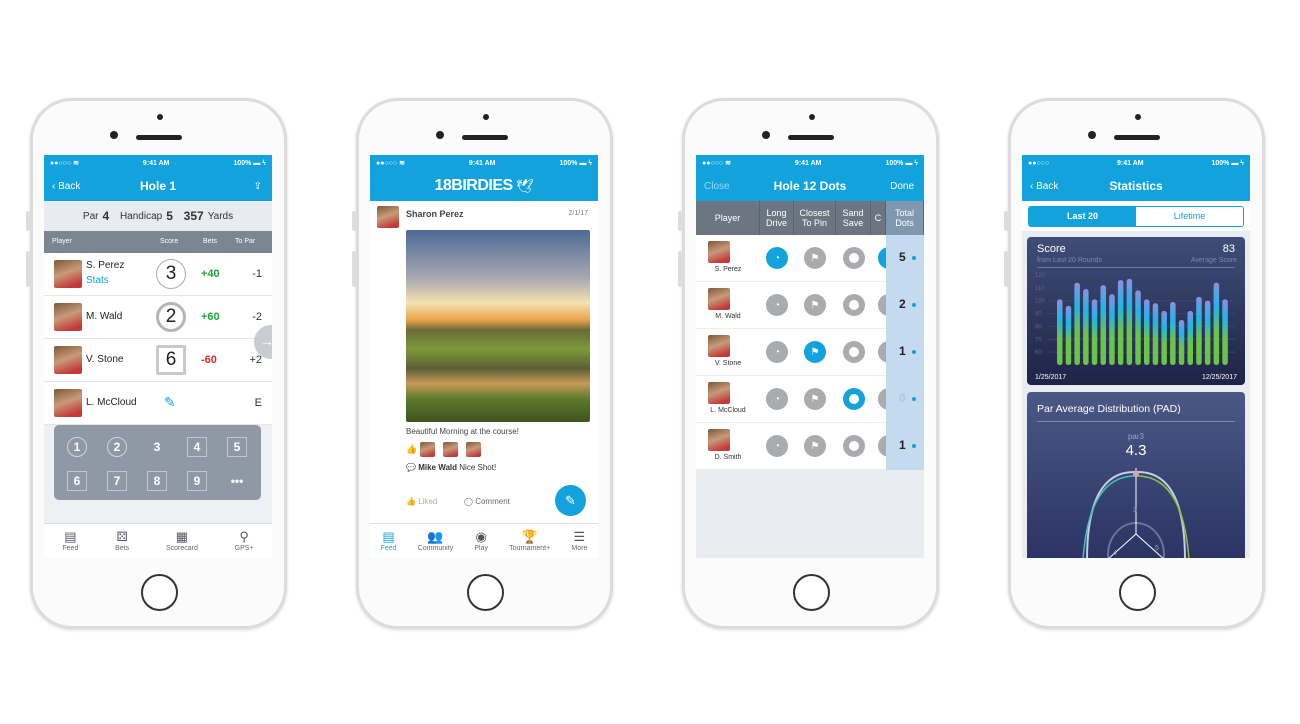 This screenshot has width=1300, height=724. I want to click on to-par-value: -2, so click(257, 317).